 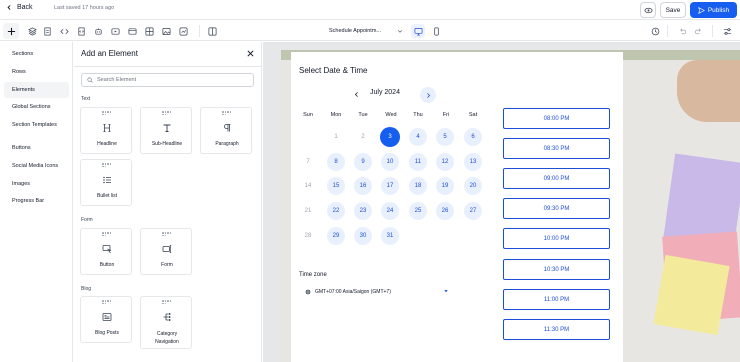 I want to click on element-tile-paragraph: Paragraph, so click(x=226, y=130).